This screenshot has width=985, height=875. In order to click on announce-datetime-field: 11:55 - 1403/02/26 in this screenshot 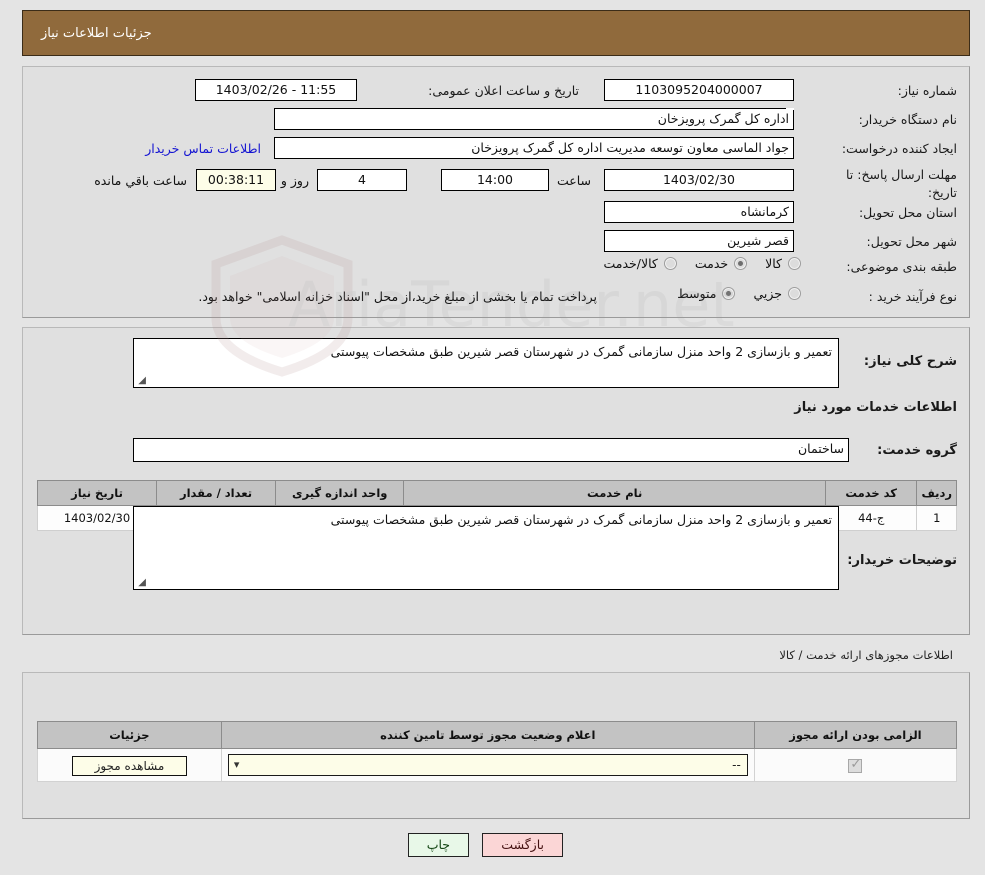, I will do `click(276, 90)`.